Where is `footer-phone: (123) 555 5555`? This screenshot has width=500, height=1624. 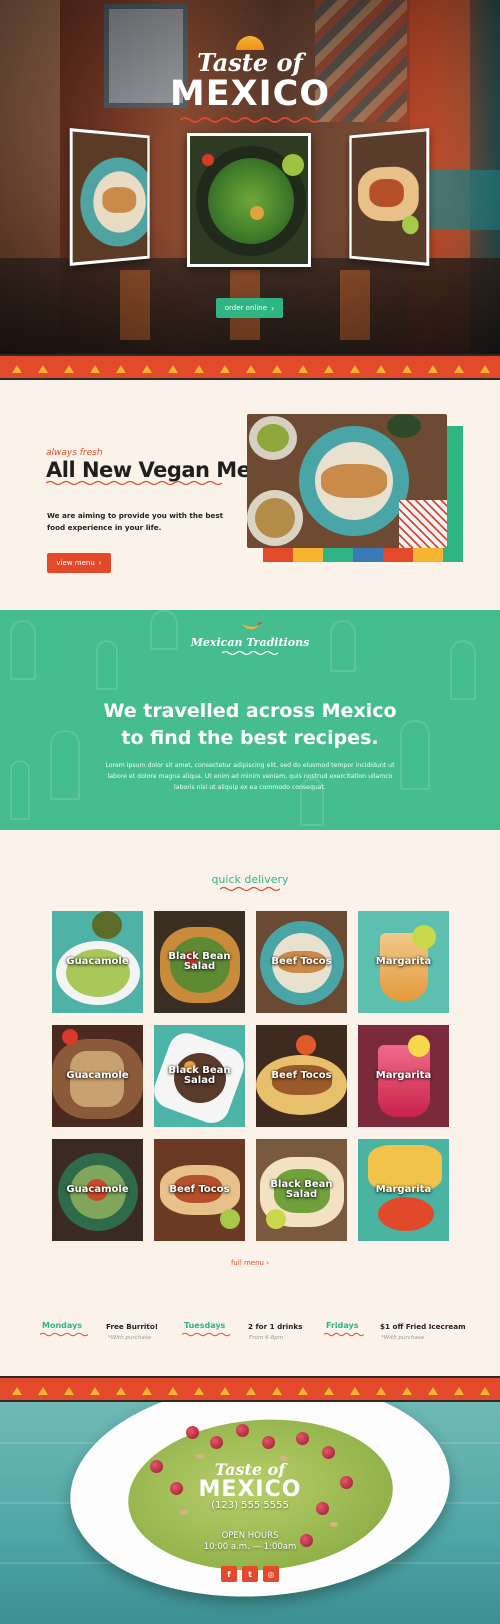 footer-phone: (123) 555 5555 is located at coordinates (250, 1505).